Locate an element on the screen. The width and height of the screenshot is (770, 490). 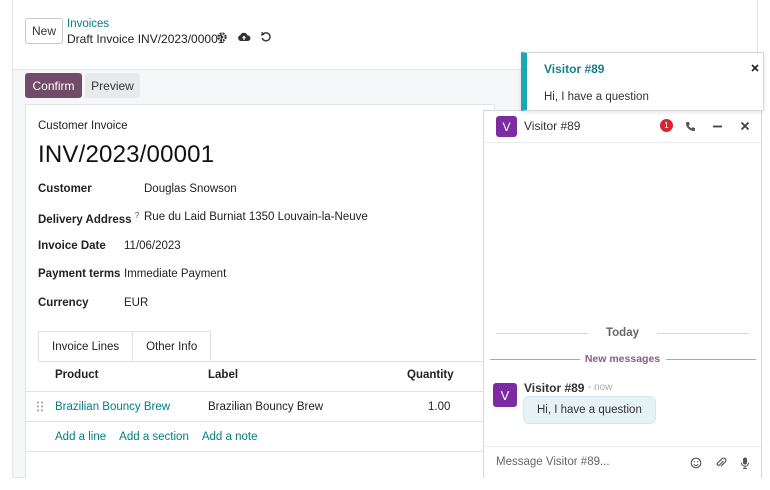
chat-notification: Visitor #89 Hi, I have a question is located at coordinates (642, 81).